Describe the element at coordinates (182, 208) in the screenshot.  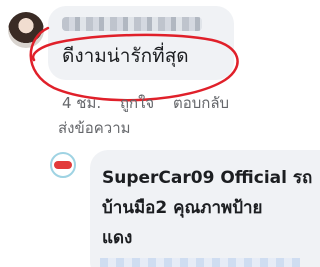
I see `reply-text-line-2: บ้านมือ2 คุณภาพป้าย` at that location.